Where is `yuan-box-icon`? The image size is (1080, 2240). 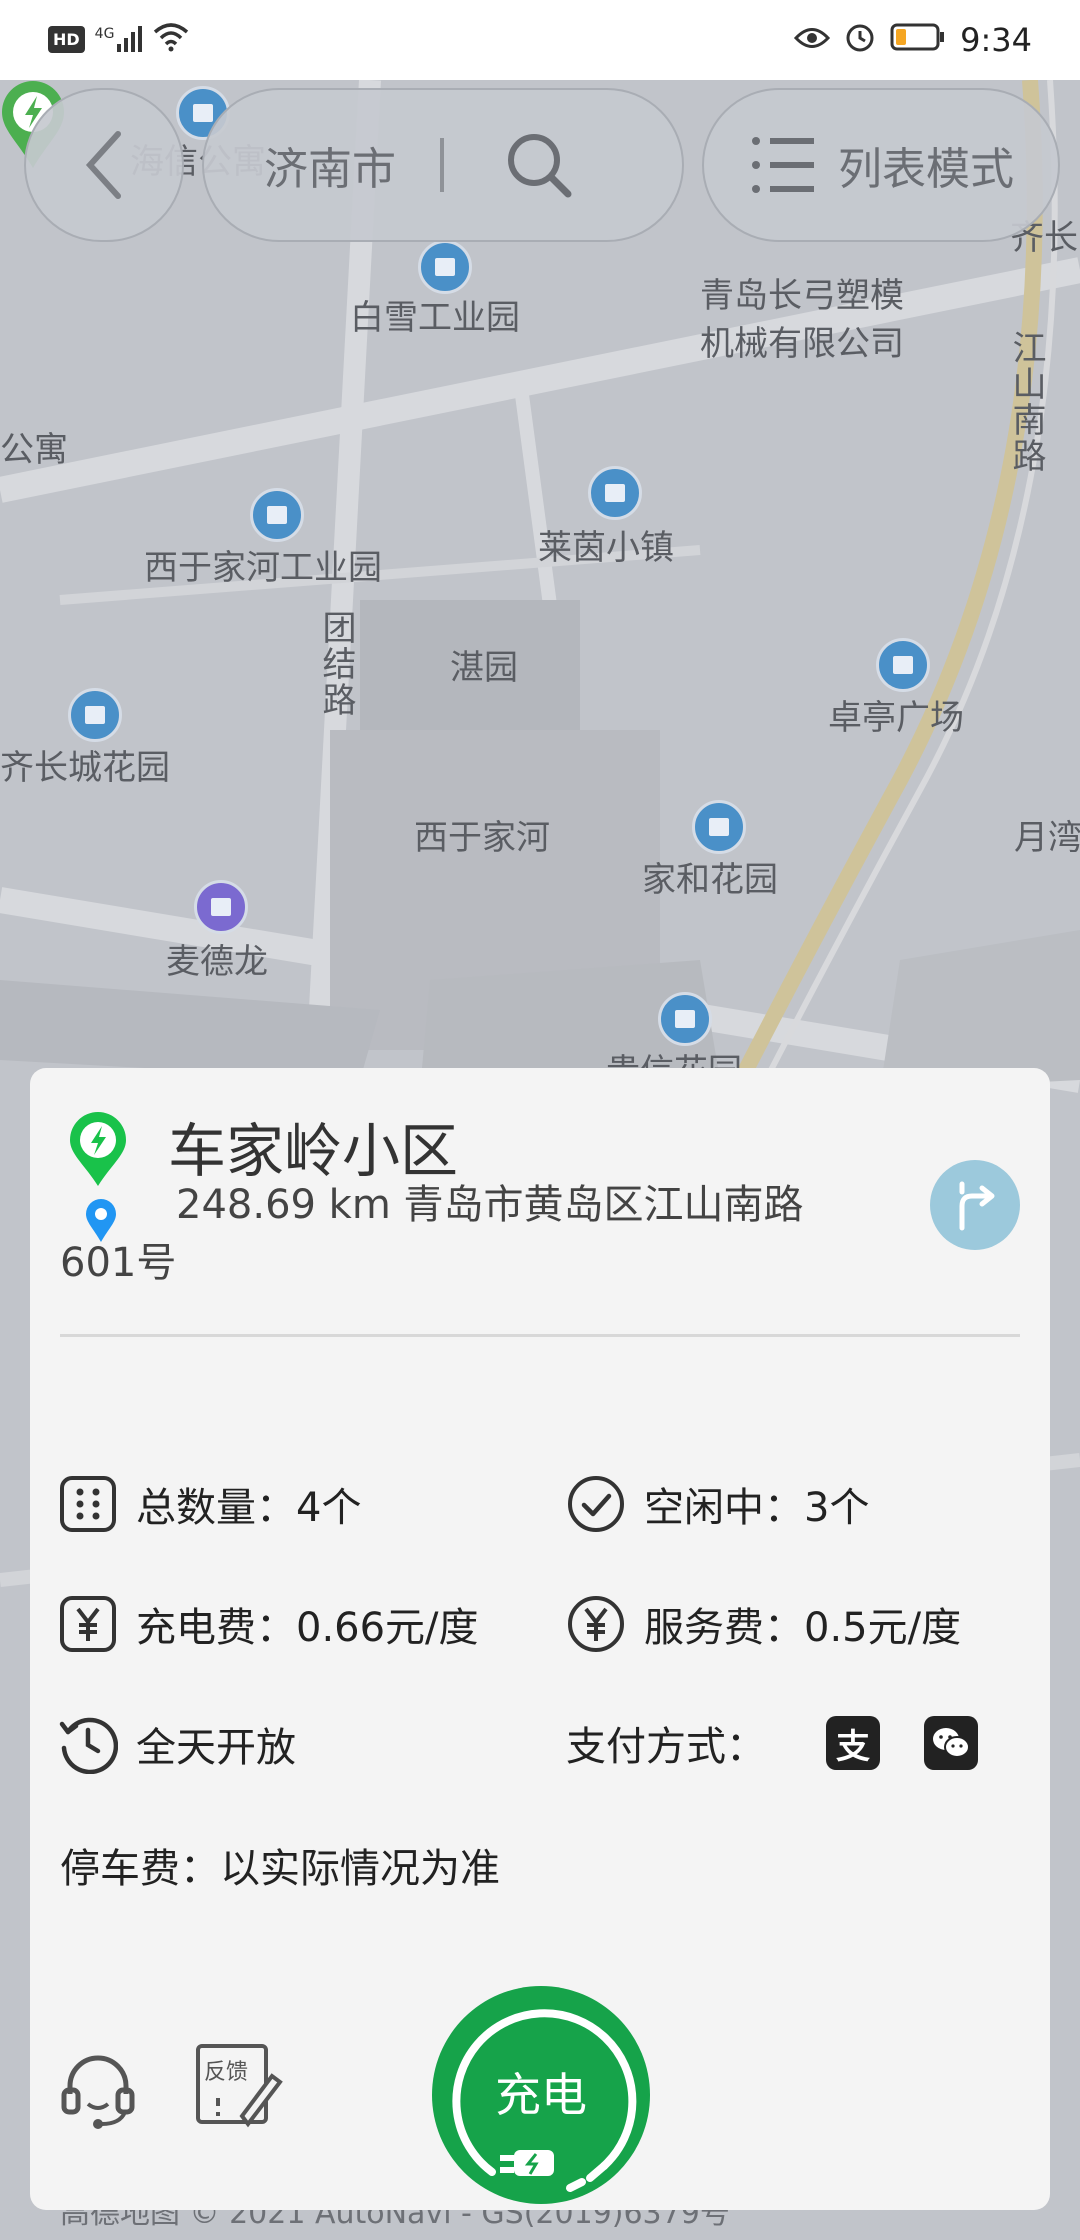
yuan-box-icon is located at coordinates (88, 1624).